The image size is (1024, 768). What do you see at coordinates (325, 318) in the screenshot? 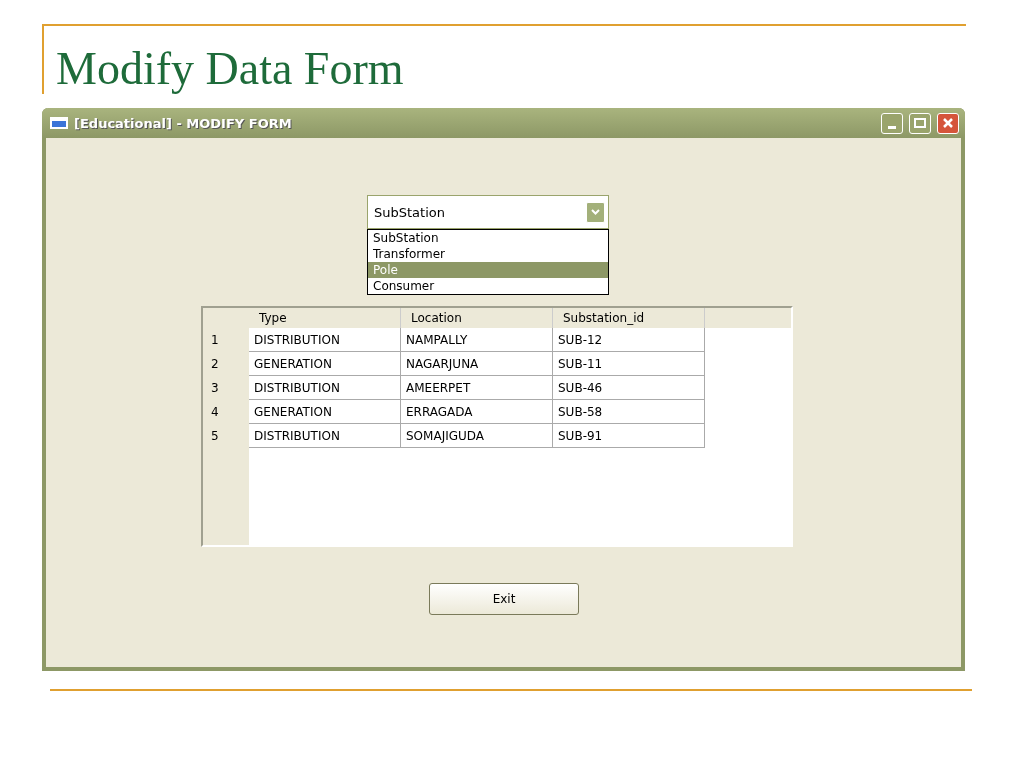
I see `column-header: Type` at bounding box center [325, 318].